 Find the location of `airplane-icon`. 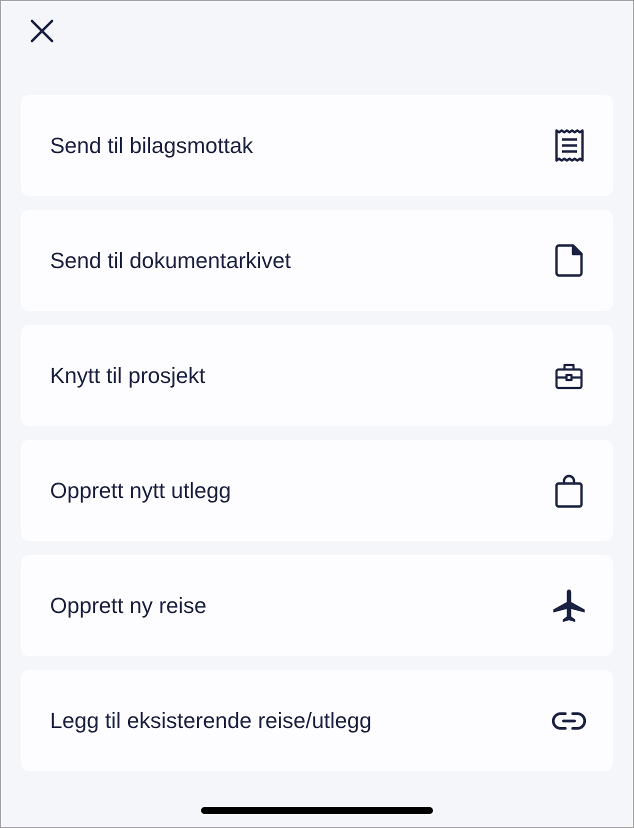

airplane-icon is located at coordinates (569, 605).